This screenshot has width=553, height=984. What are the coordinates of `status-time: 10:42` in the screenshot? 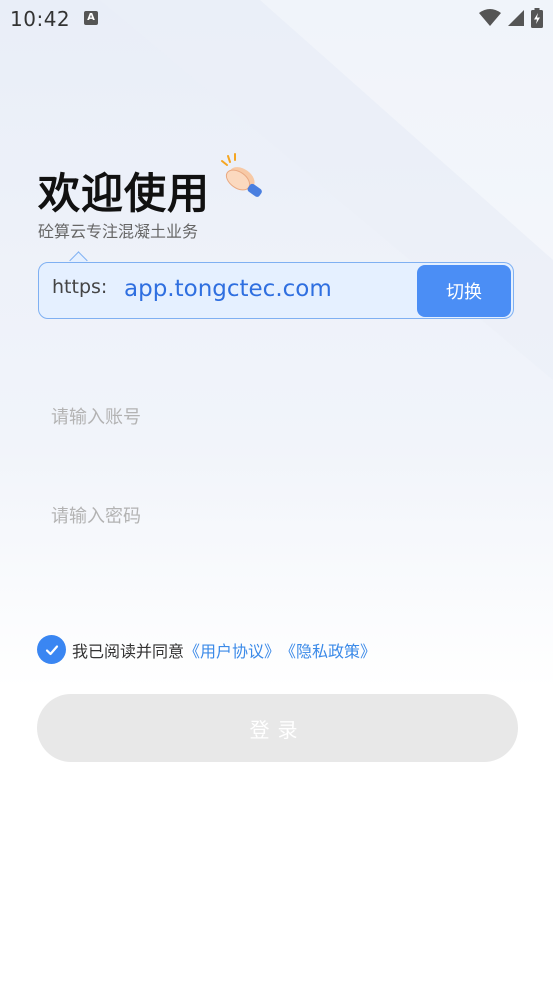 It's located at (40, 19).